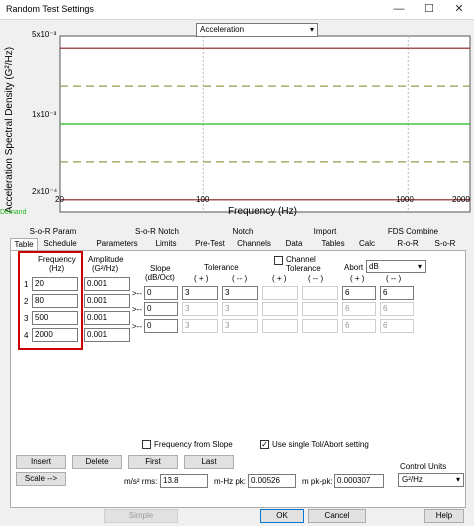 The width and height of the screenshot is (474, 526). What do you see at coordinates (200, 309) in the screenshot?
I see `tol-plus-input-2: 3` at bounding box center [200, 309].